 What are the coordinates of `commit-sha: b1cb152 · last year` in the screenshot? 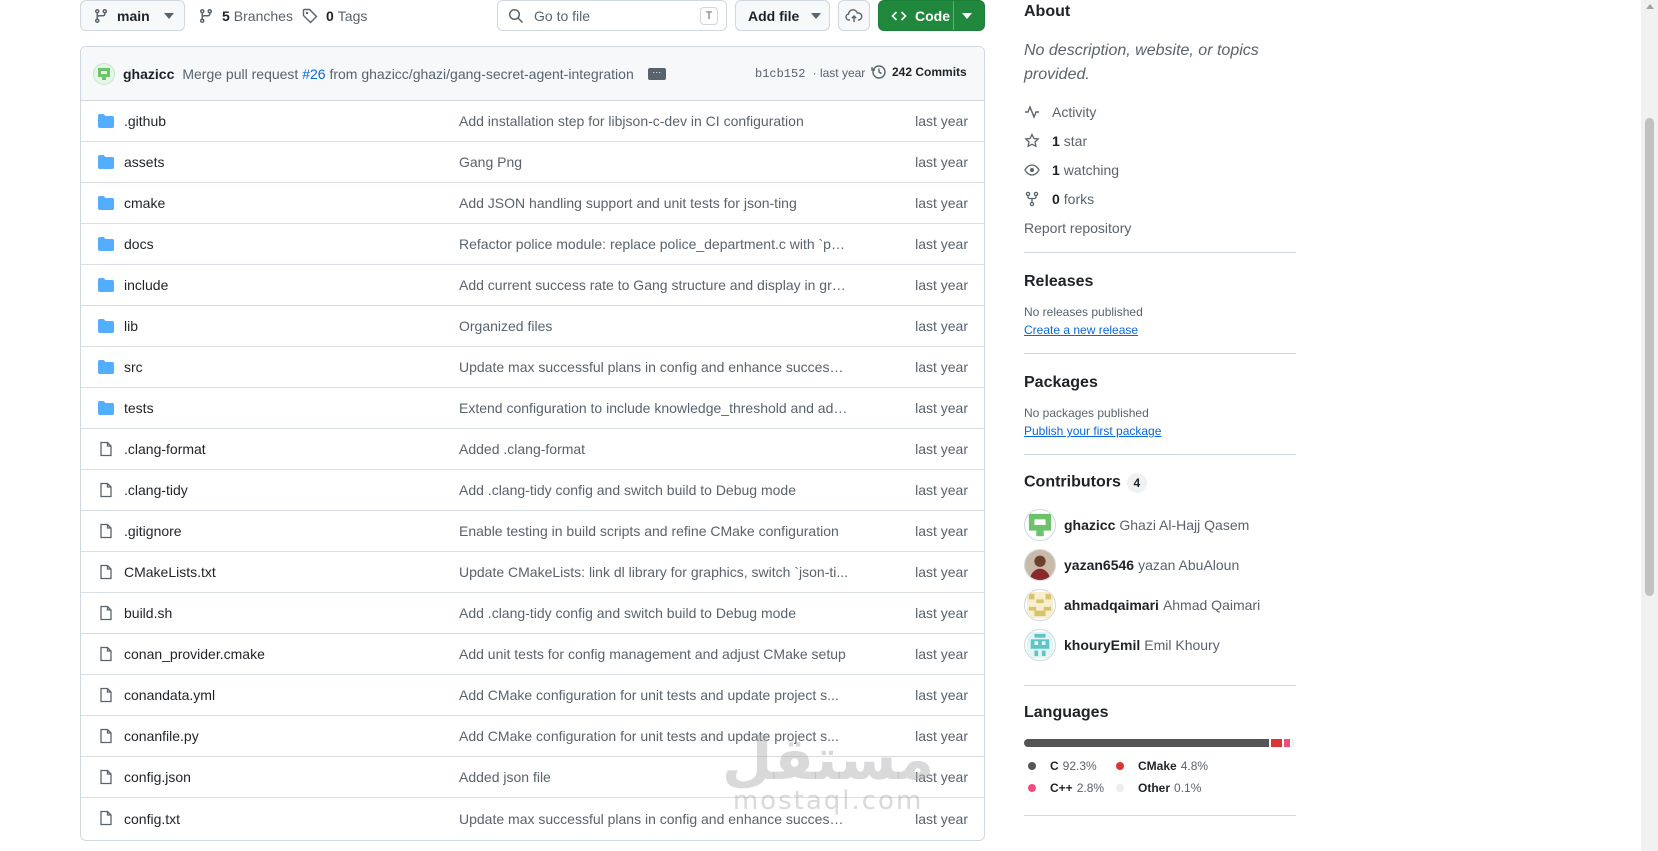 It's located at (810, 73).